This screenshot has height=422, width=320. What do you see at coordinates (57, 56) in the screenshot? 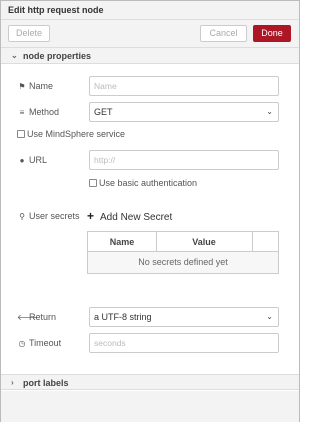
I see `node-properties-label: node properties` at bounding box center [57, 56].